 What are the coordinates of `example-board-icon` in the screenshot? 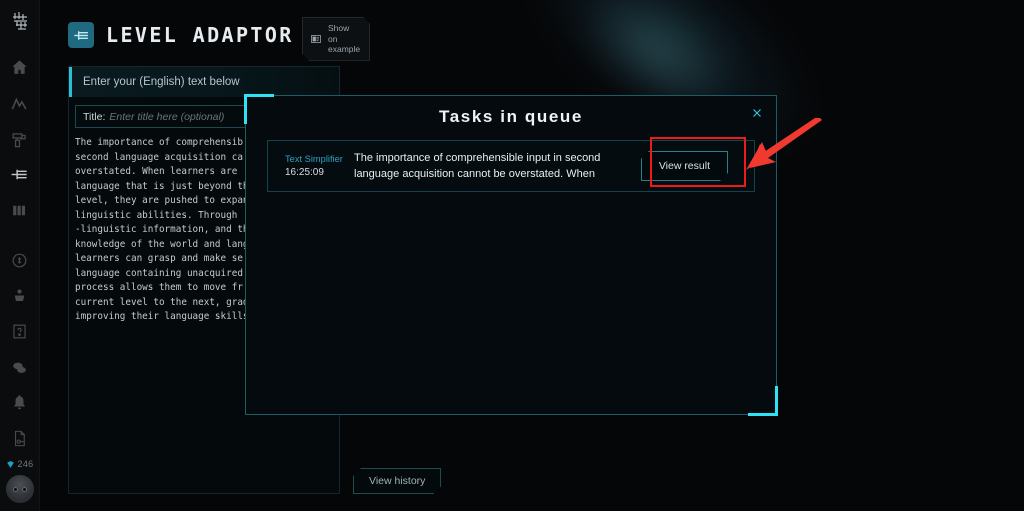 It's located at (316, 39).